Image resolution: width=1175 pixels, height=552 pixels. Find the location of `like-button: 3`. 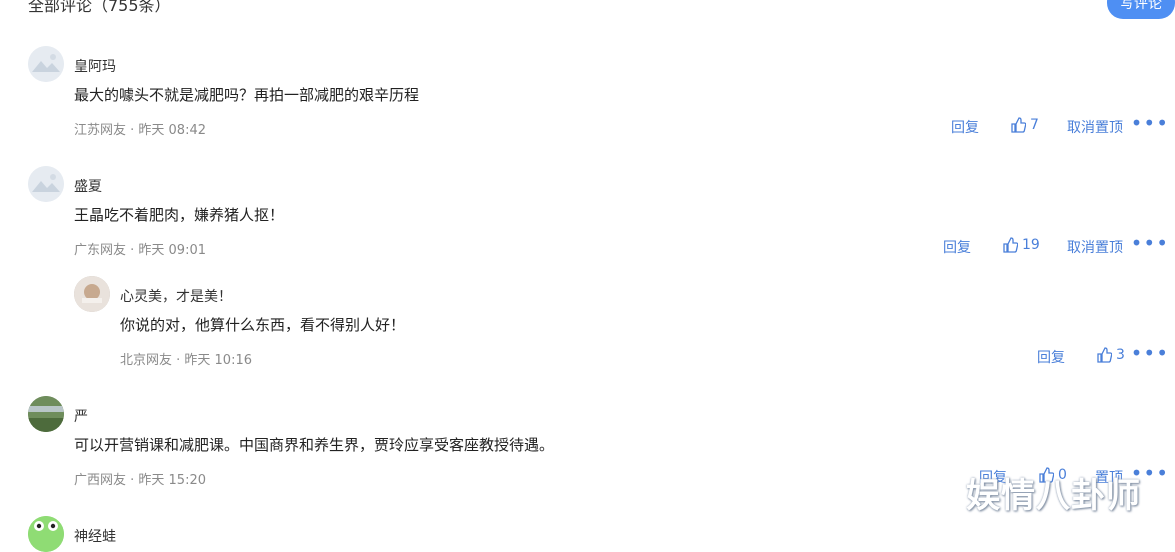

like-button: 3 is located at coordinates (1110, 355).